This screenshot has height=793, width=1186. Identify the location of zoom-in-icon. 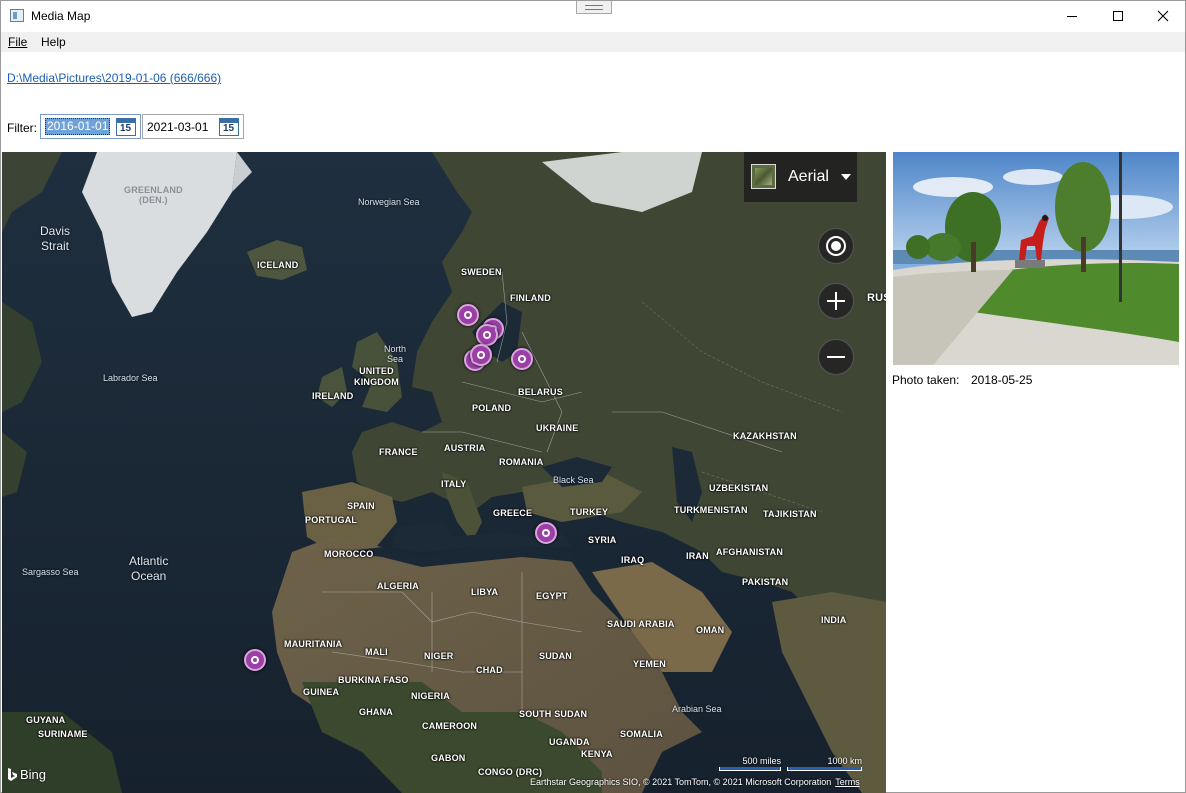
(836, 301).